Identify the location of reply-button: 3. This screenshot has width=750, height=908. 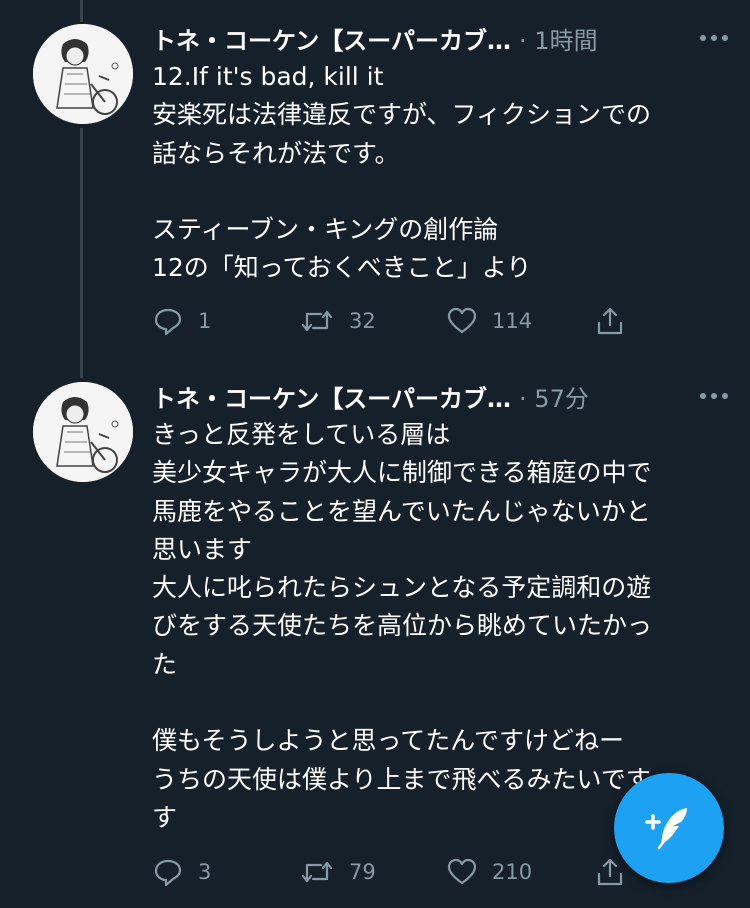
(181, 872).